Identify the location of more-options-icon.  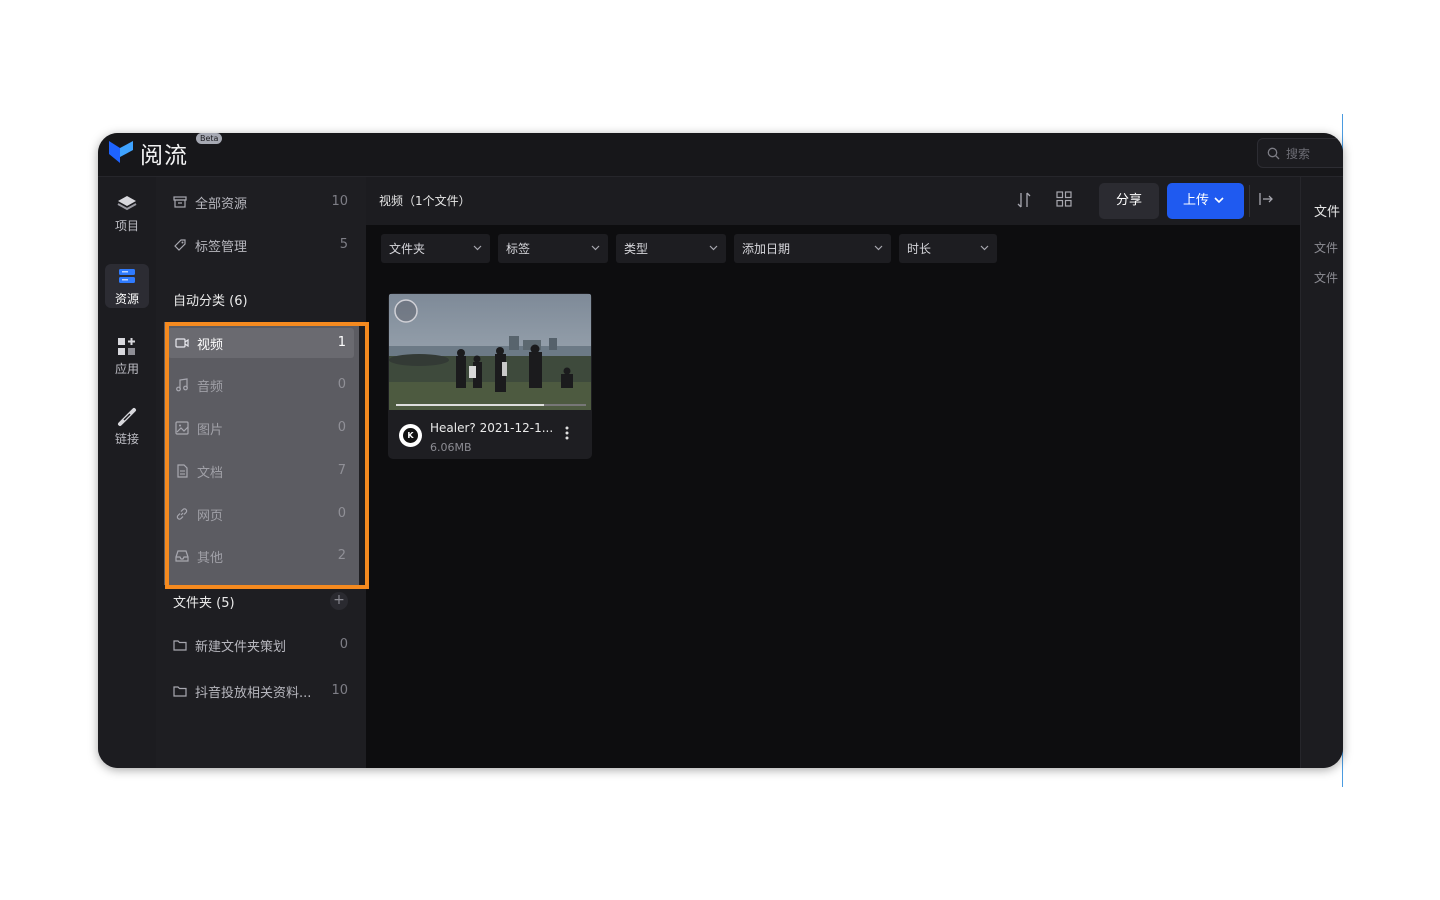
(567, 433).